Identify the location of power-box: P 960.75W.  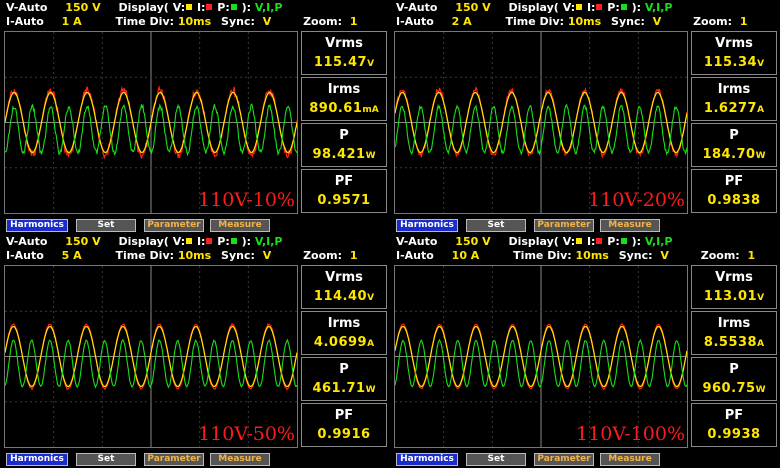
(734, 379).